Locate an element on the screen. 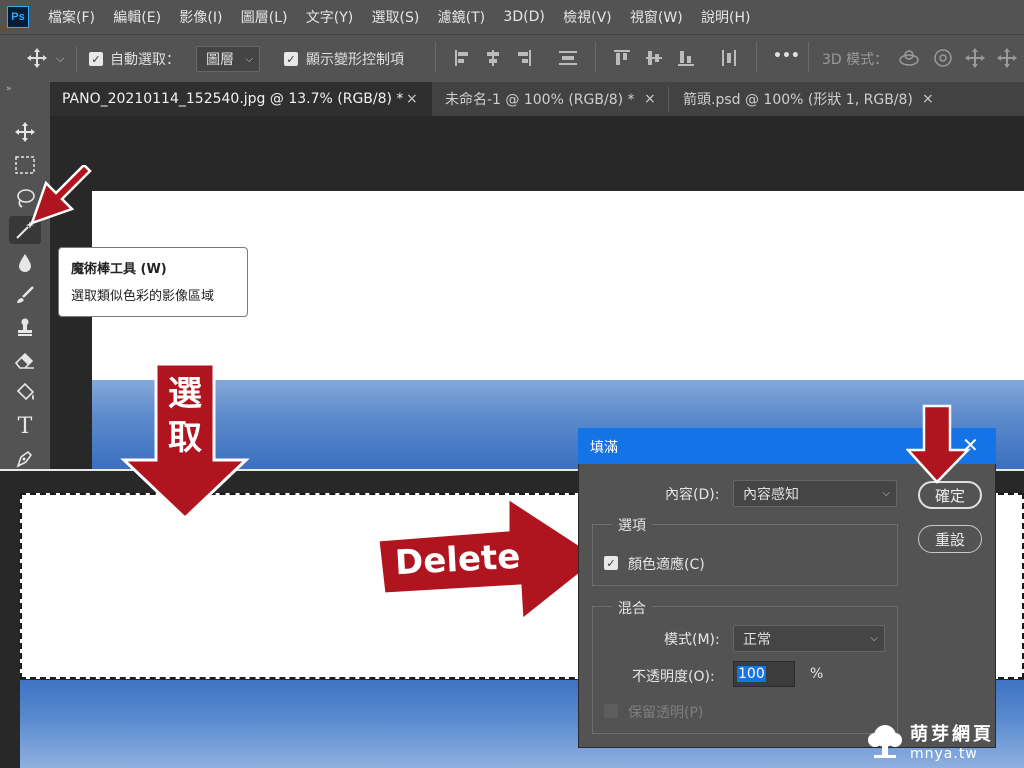  tab-untitled: 未命名-1 @ 100% (RGB/8) * × is located at coordinates (550, 99).